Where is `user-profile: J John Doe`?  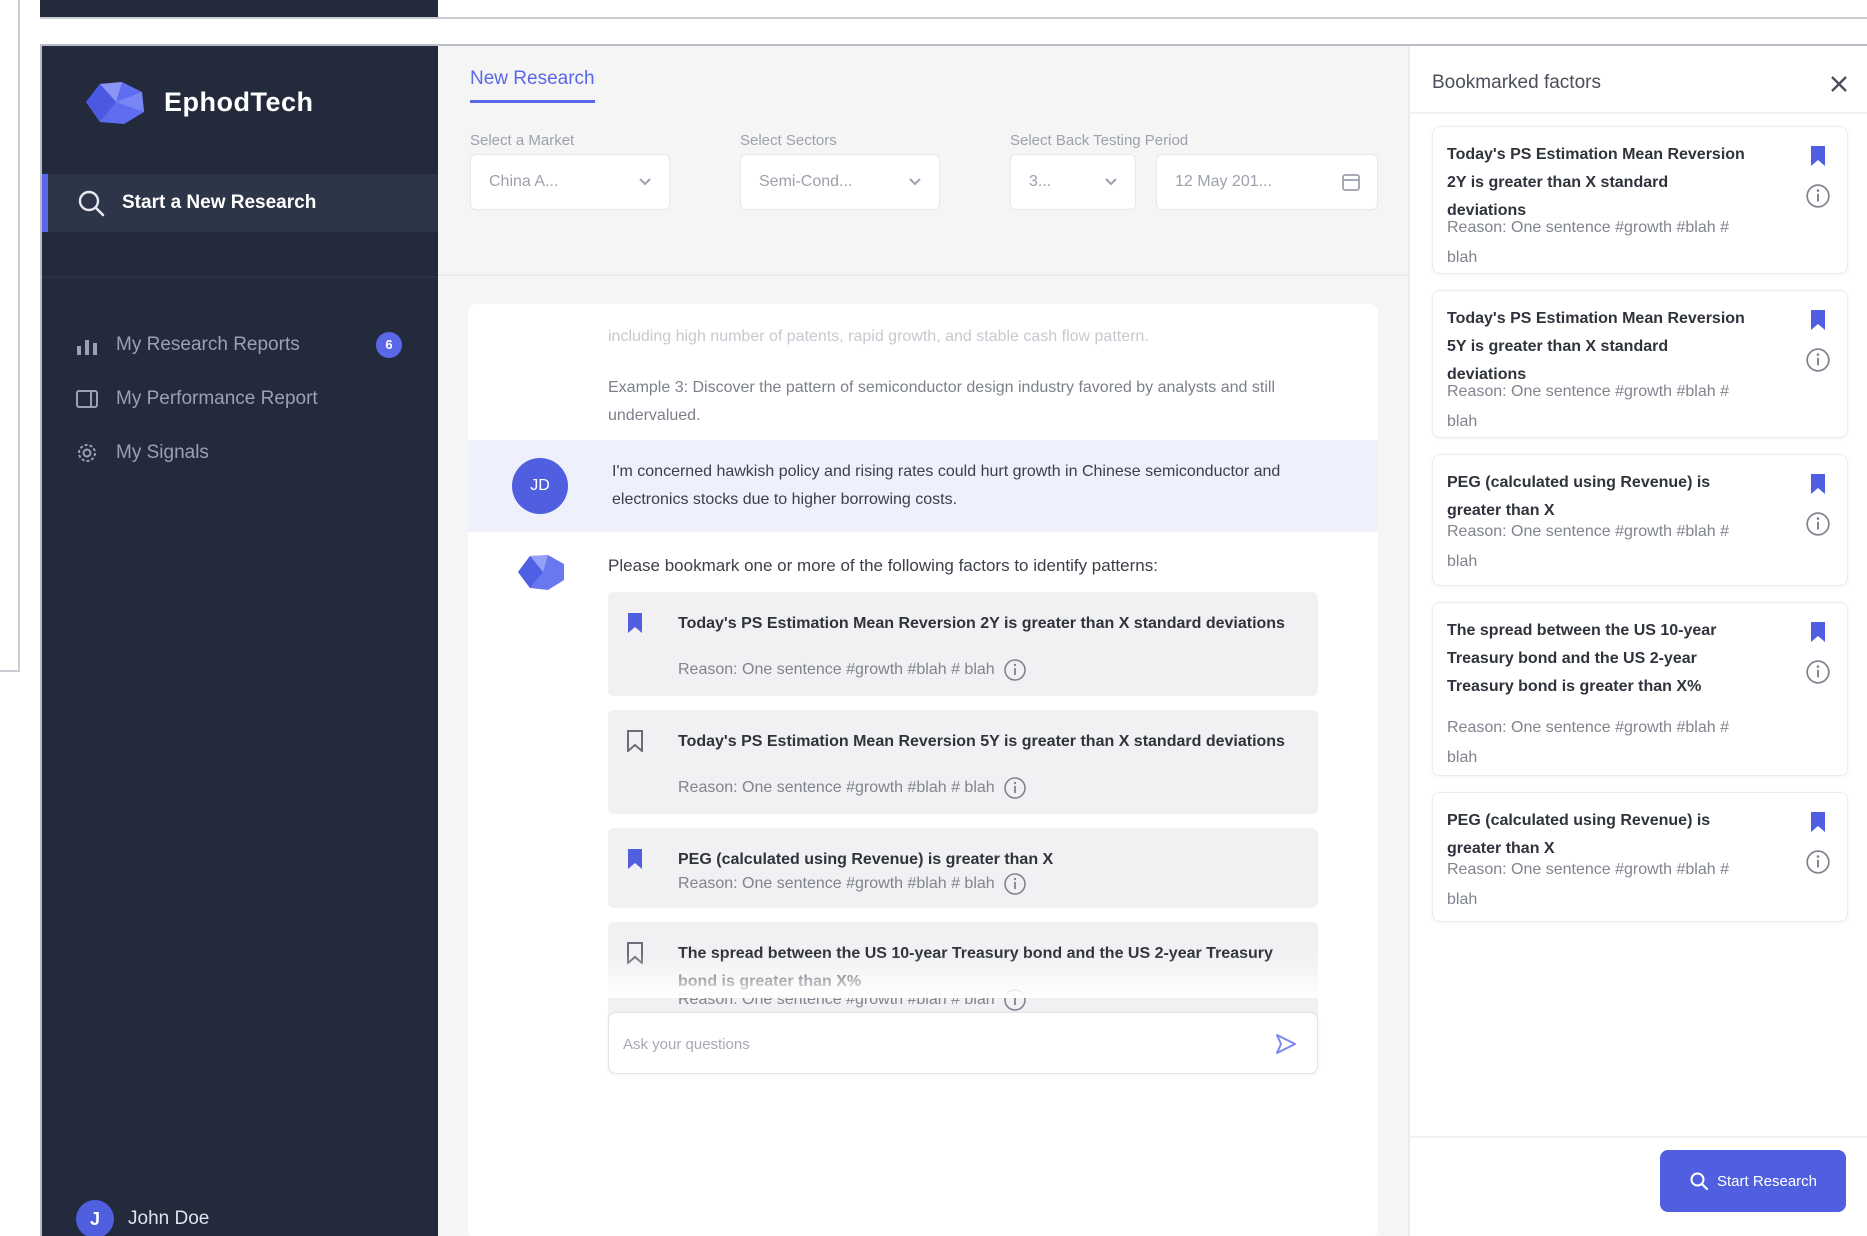 user-profile: J John Doe is located at coordinates (142, 1218).